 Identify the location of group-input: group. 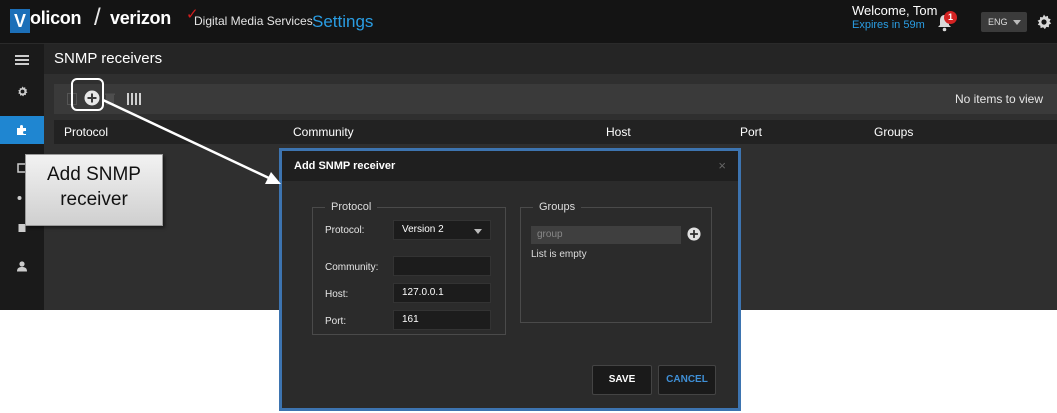
(606, 235).